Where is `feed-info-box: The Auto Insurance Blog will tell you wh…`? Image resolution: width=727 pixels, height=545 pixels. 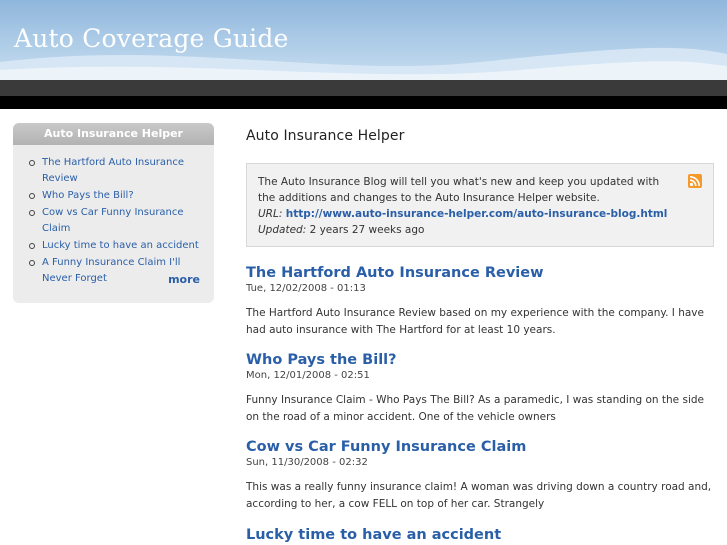 feed-info-box: The Auto Insurance Blog will tell you wh… is located at coordinates (480, 205).